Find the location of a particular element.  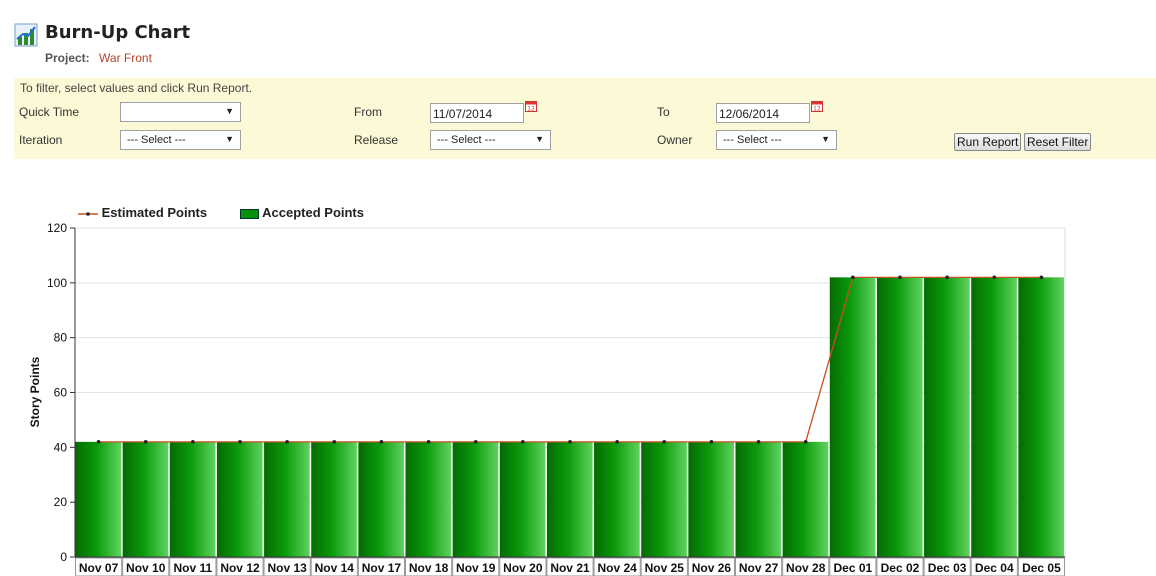

x-tick-label: Nov 07 is located at coordinates (99, 568).